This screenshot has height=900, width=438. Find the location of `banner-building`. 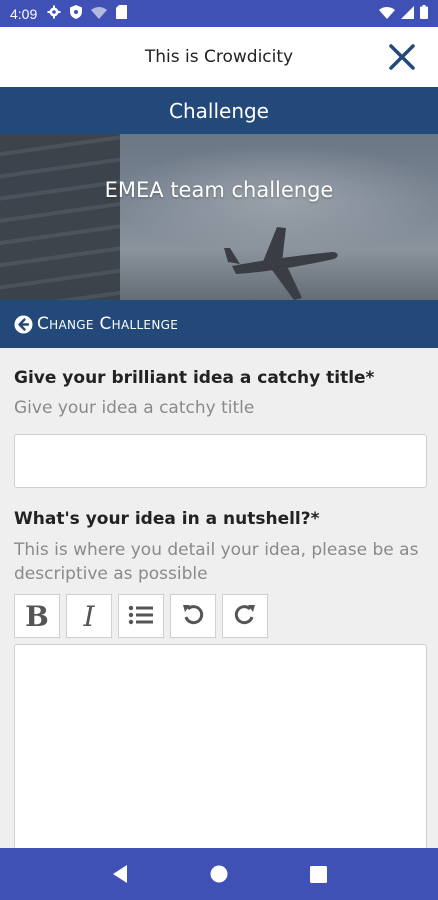

banner-building is located at coordinates (60, 217).